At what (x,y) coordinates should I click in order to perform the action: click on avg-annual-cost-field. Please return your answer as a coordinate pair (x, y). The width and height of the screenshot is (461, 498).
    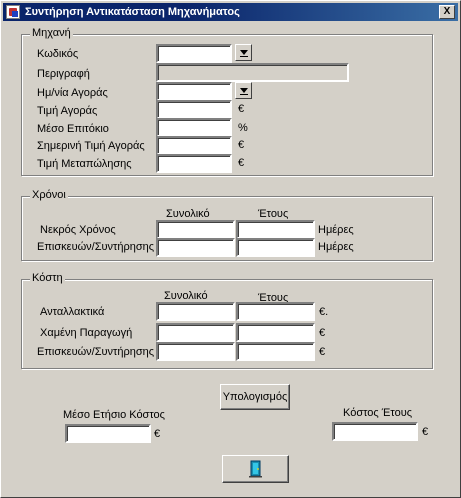
    Looking at the image, I should click on (108, 433).